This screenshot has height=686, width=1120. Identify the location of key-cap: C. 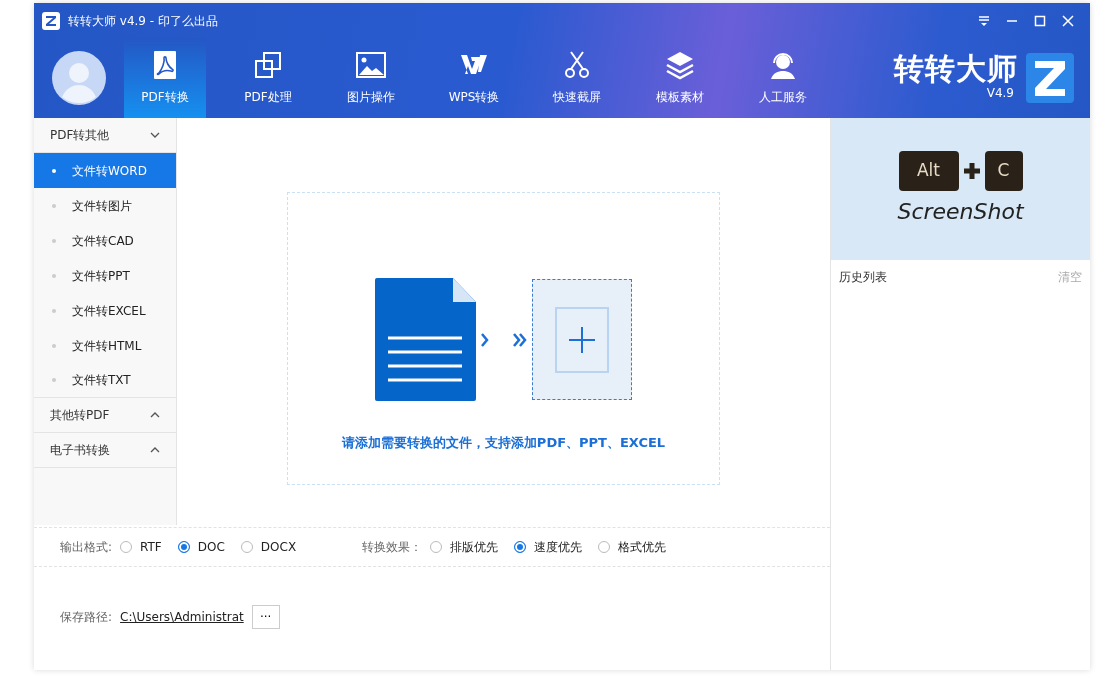
(1003, 170).